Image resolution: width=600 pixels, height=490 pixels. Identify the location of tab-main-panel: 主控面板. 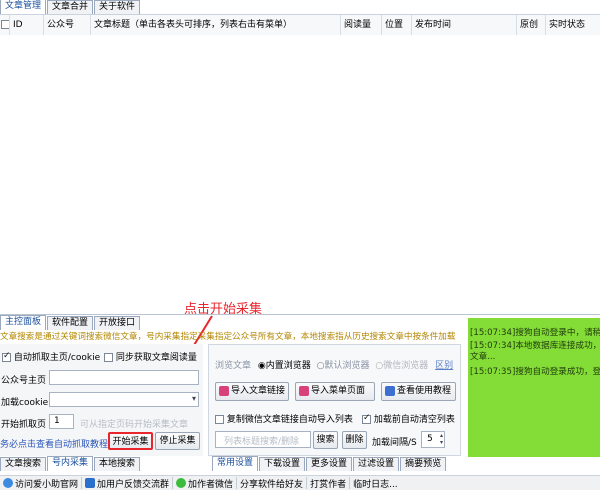
(23, 322).